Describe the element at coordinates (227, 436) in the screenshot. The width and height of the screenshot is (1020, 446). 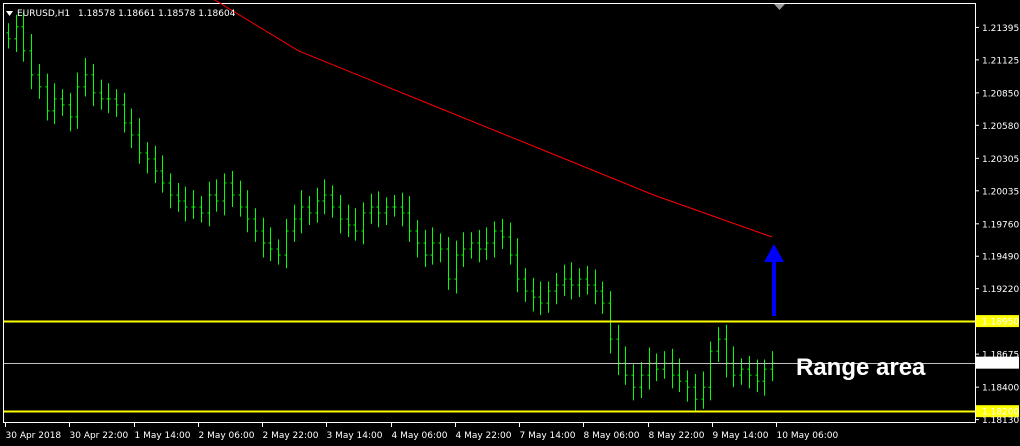
I see `time-tick-label: 2 May 06:00` at that location.